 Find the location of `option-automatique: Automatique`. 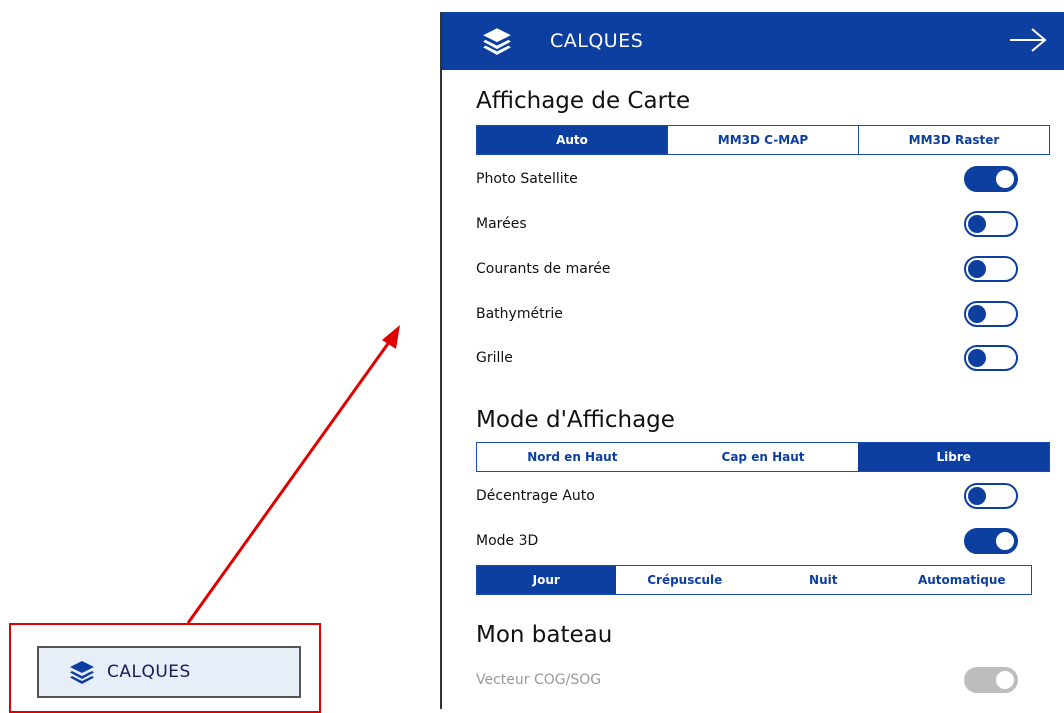

option-automatique: Automatique is located at coordinates (962, 580).